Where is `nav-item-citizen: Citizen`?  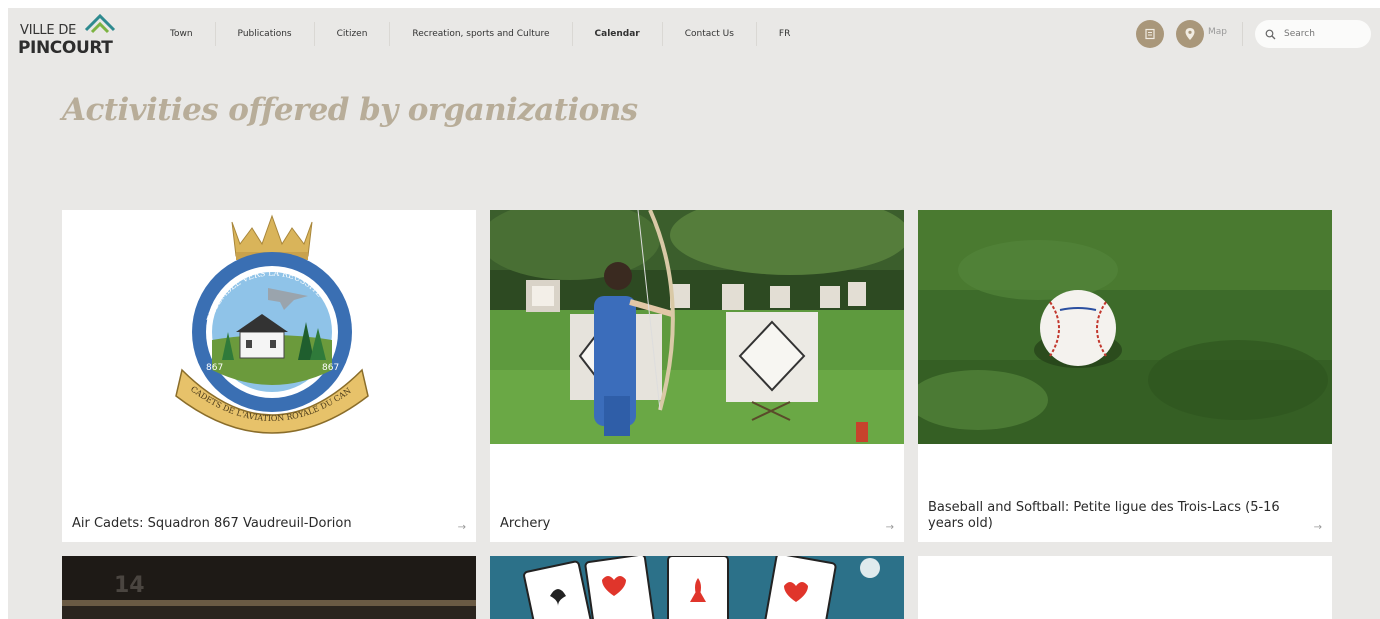
nav-item-citizen: Citizen is located at coordinates (353, 34).